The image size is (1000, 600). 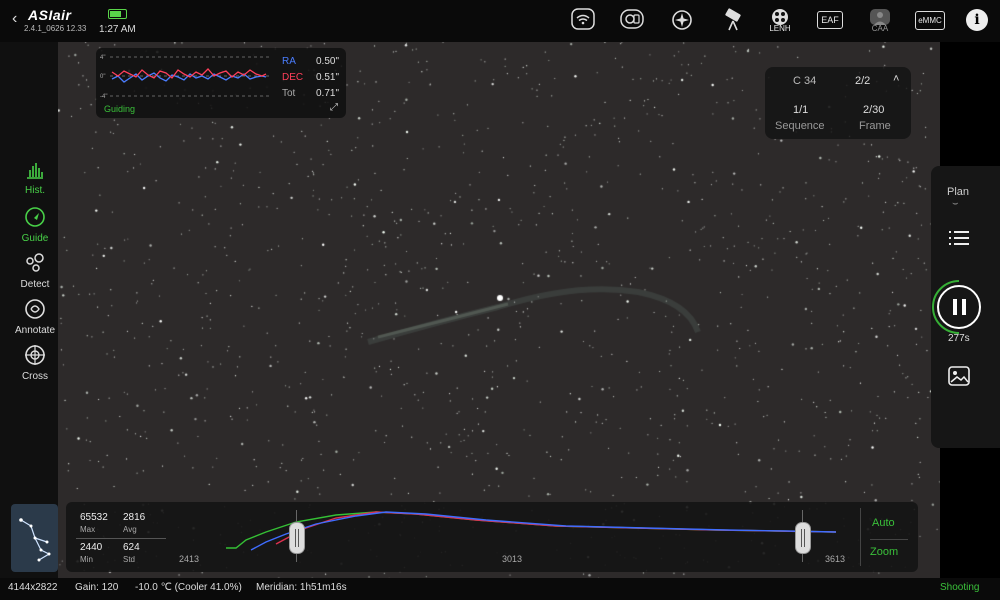 I want to click on detect-tool: Detect, so click(x=35, y=271).